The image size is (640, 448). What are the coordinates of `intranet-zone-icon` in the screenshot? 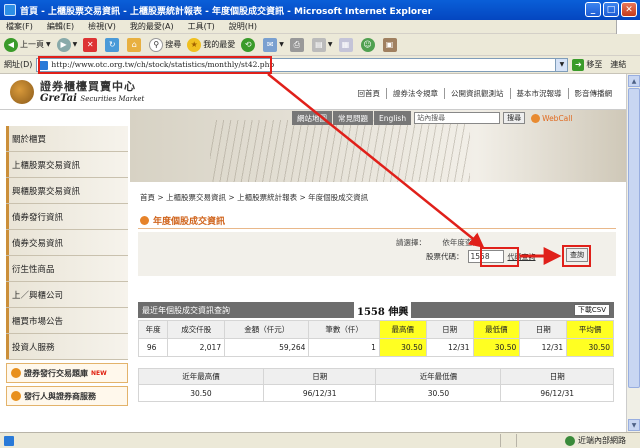 It's located at (570, 440).